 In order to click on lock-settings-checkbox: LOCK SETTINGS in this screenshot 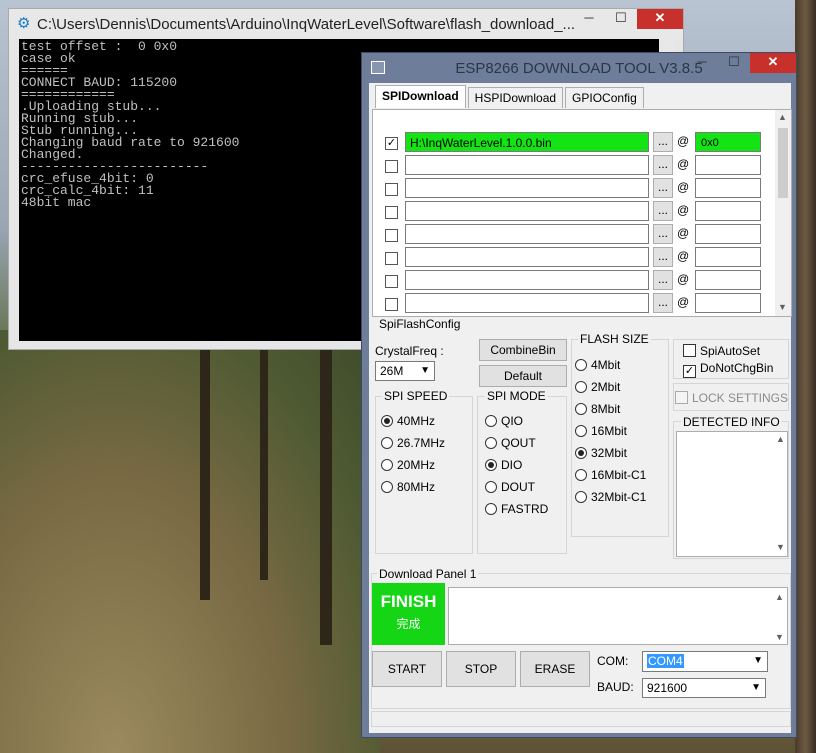, I will do `click(731, 398)`.